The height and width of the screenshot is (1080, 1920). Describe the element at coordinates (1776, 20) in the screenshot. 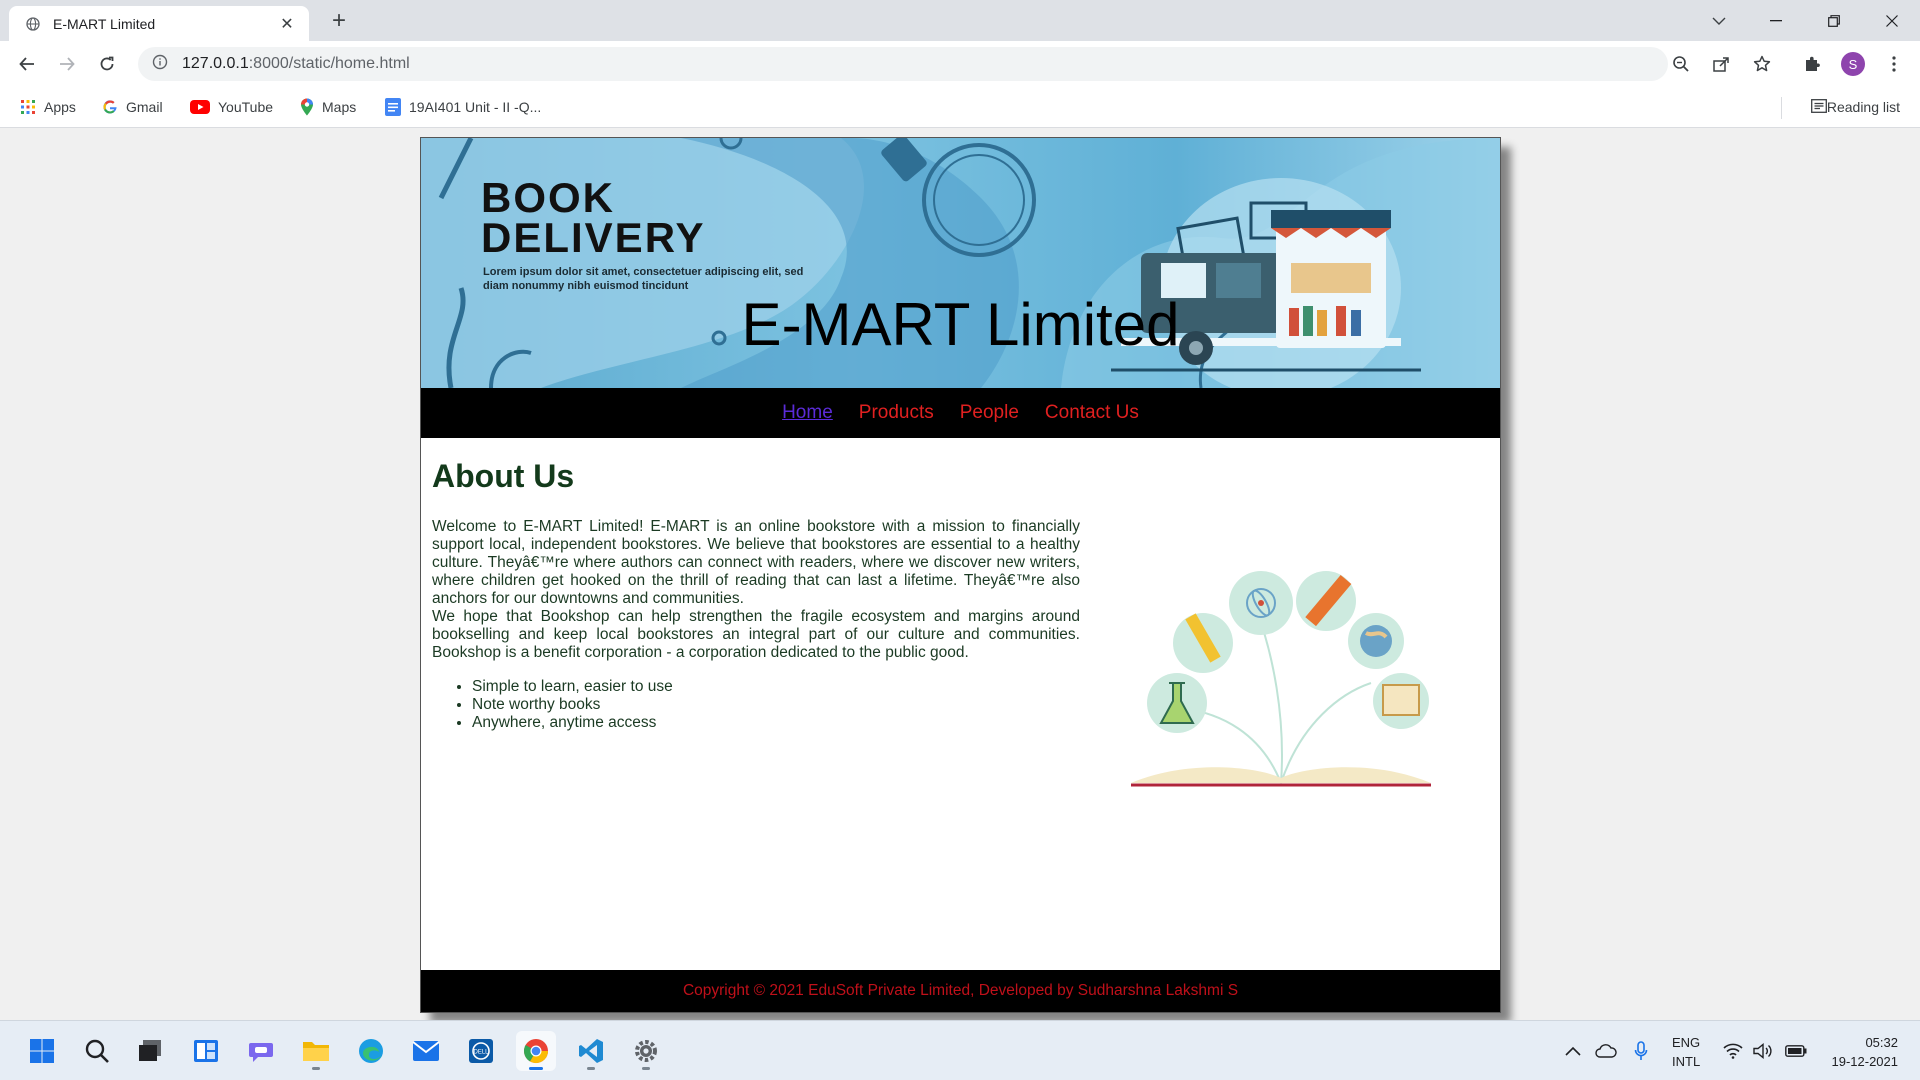

I see `minimize-button` at that location.